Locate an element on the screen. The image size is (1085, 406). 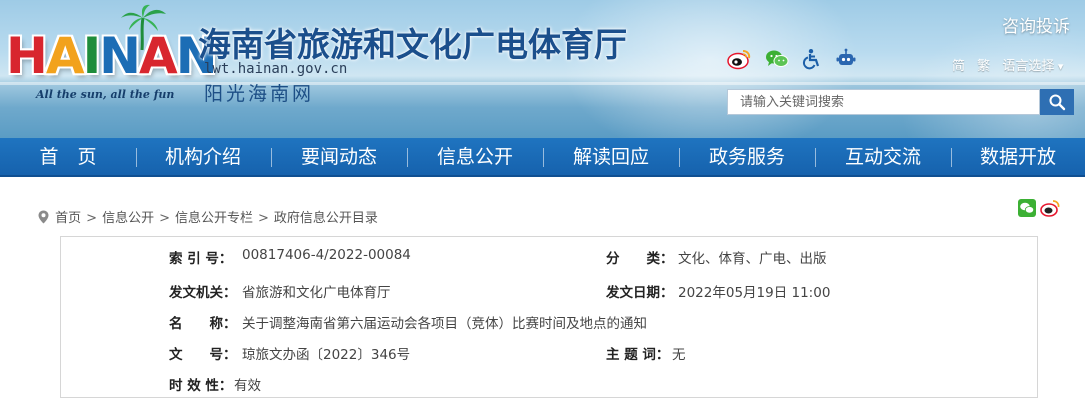
issue-date-label: 发文日期： is located at coordinates (640, 293).